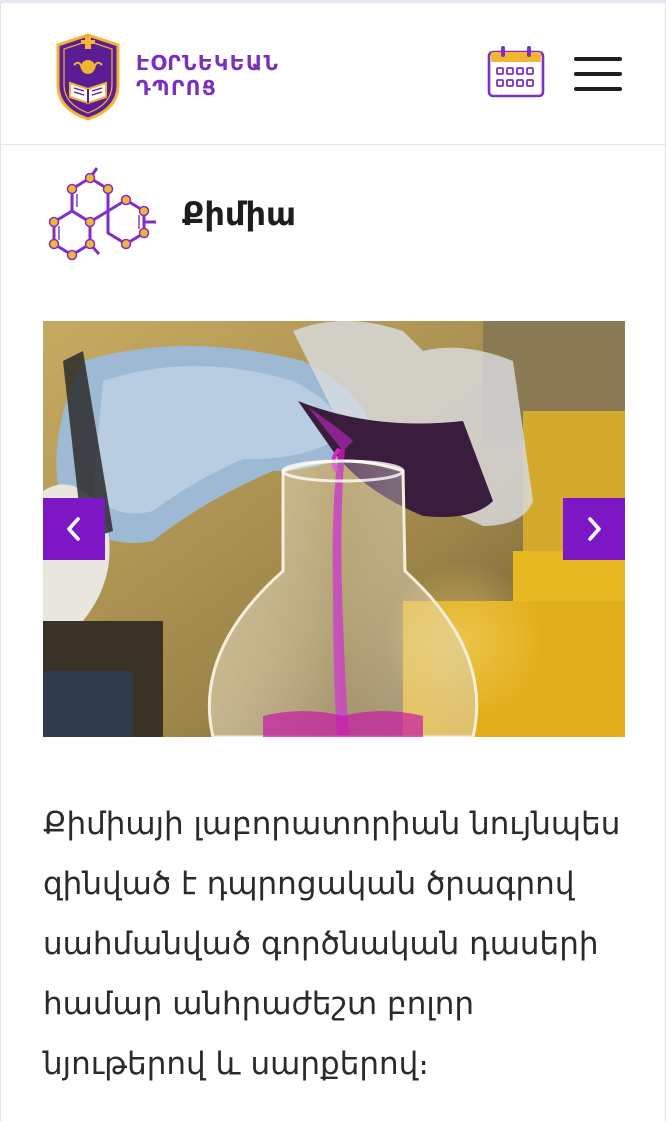 This screenshot has height=1121, width=666. I want to click on logo-wordmark: ԷՕՐՆԵԿԵԱՆ ԴՊՐՈՑ, so click(207, 76).